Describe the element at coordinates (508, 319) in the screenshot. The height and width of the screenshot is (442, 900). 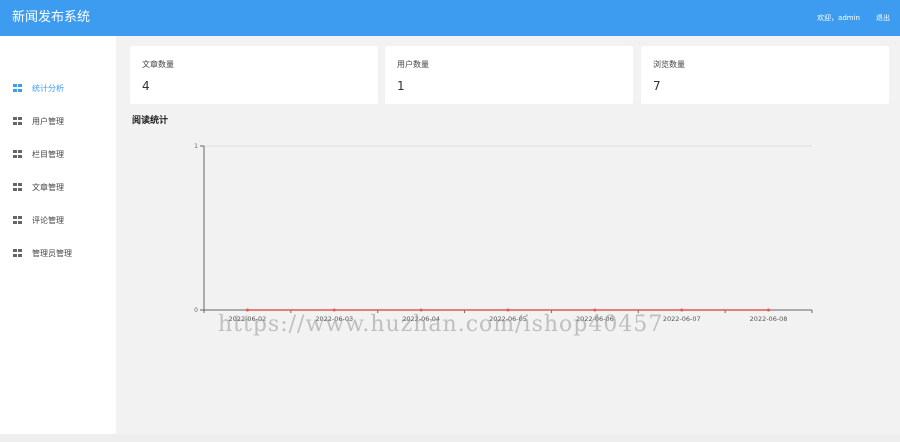
I see `x-tick-label: 2022-06-05` at that location.